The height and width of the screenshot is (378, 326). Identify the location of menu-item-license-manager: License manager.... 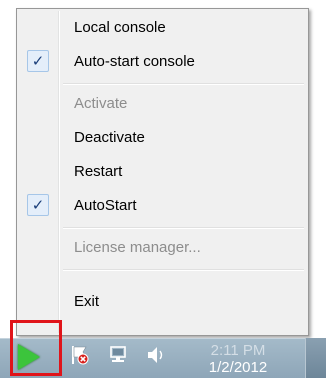
(162, 248).